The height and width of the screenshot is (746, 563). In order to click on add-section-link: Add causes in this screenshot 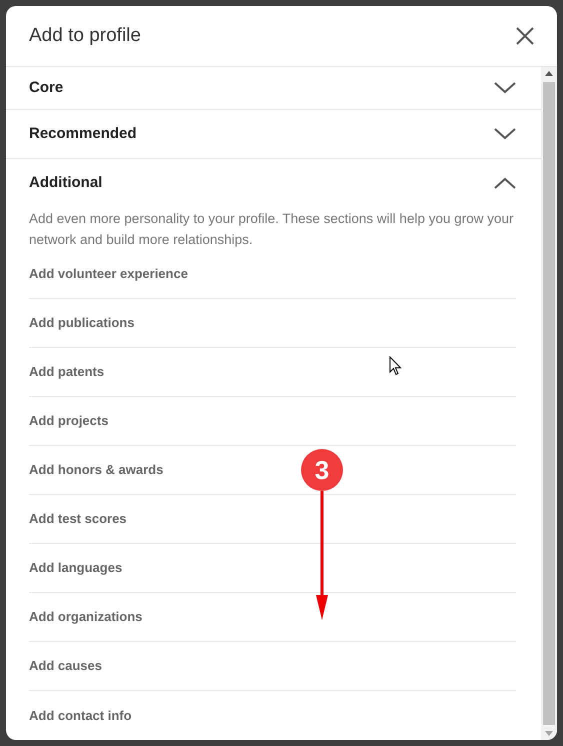, I will do `click(272, 666)`.